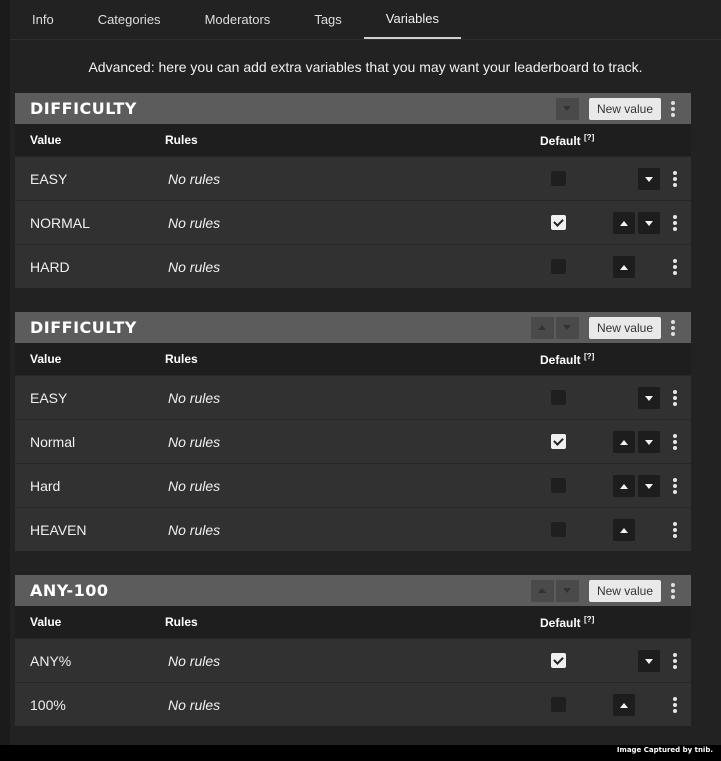 The width and height of the screenshot is (721, 761). I want to click on value-name: Normal, so click(52, 442).